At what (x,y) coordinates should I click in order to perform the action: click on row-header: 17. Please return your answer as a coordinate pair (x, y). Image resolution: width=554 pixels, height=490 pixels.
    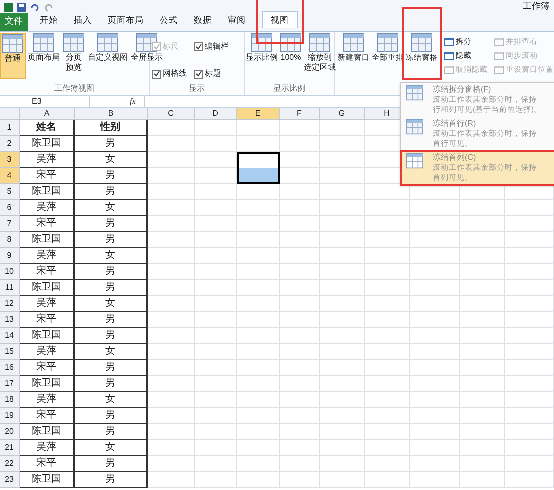
    Looking at the image, I should click on (10, 384).